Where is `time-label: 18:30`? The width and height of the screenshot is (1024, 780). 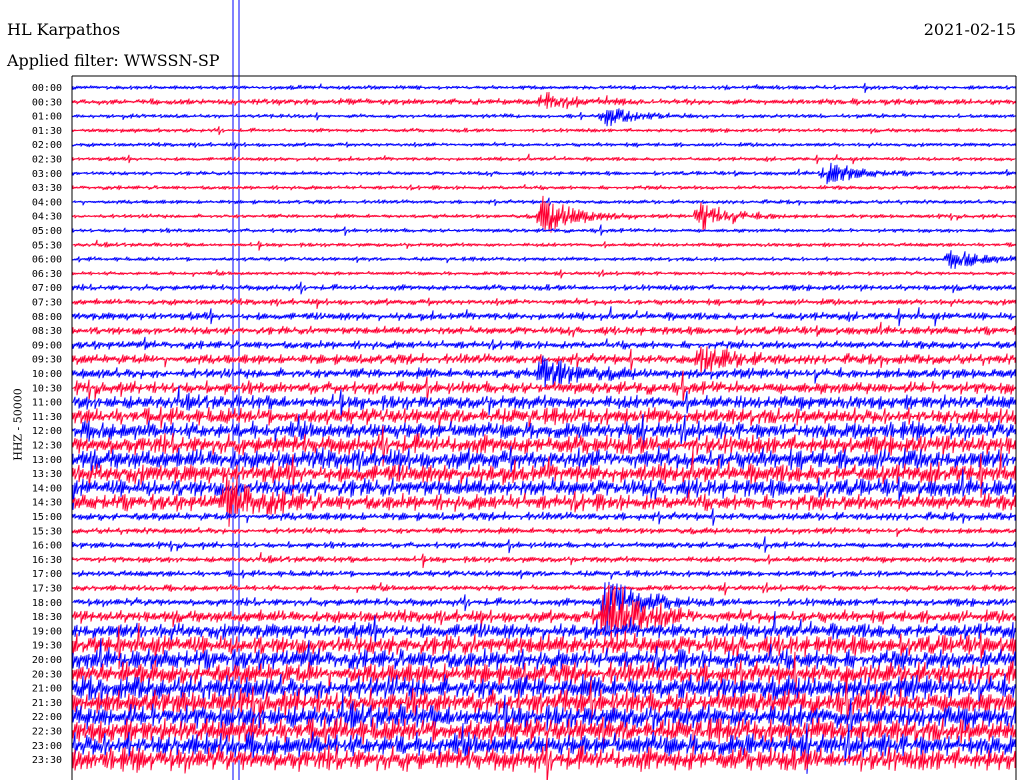
time-label: 18:30 is located at coordinates (47, 617).